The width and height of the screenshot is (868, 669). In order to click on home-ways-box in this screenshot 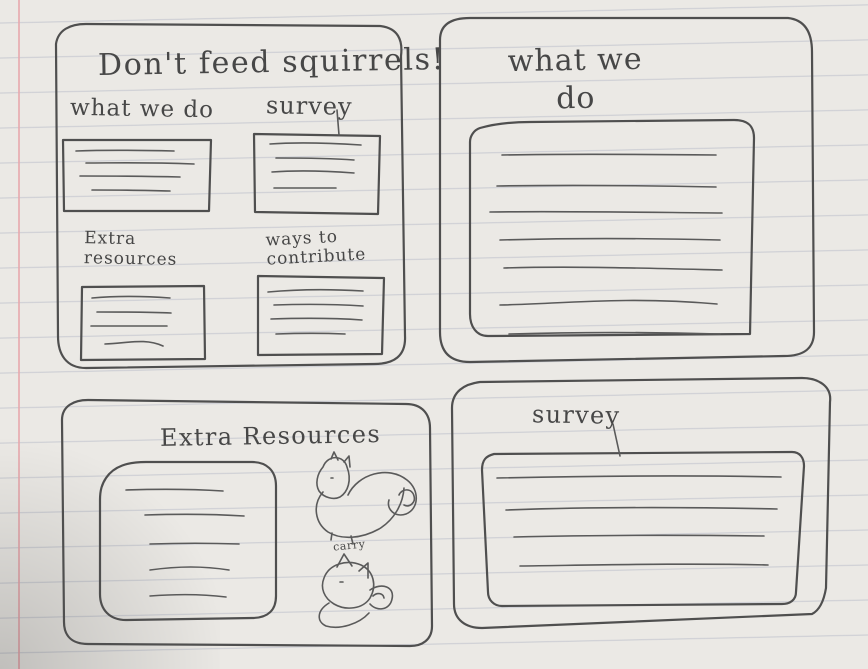, I will do `click(321, 315)`.